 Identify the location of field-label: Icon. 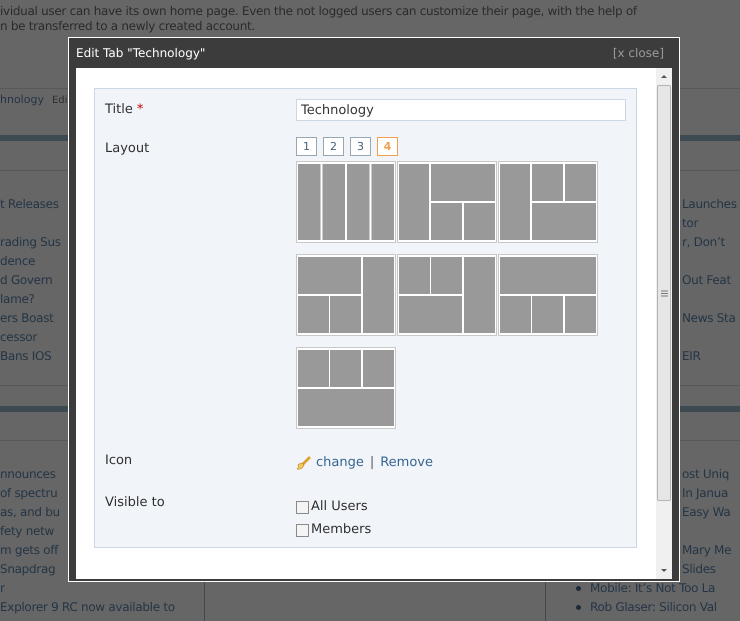
(118, 460).